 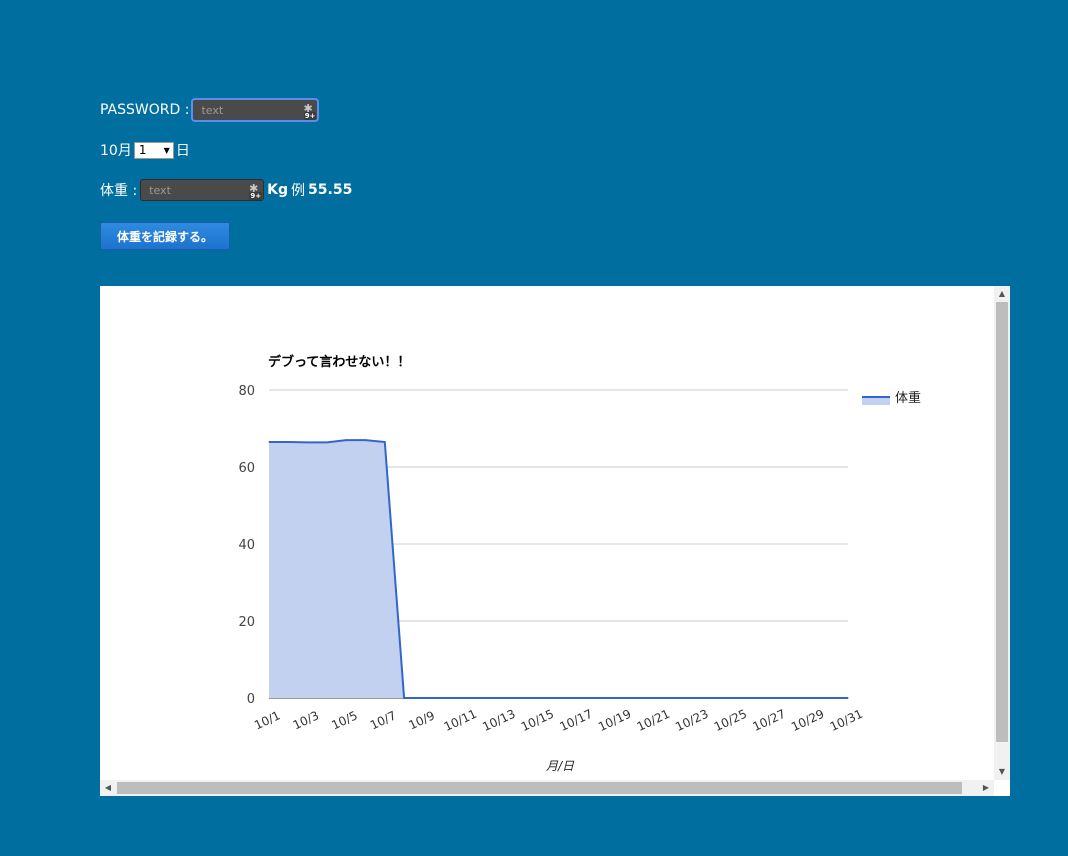 I want to click on date-row: 10月 1 ▼ 日, so click(x=145, y=150).